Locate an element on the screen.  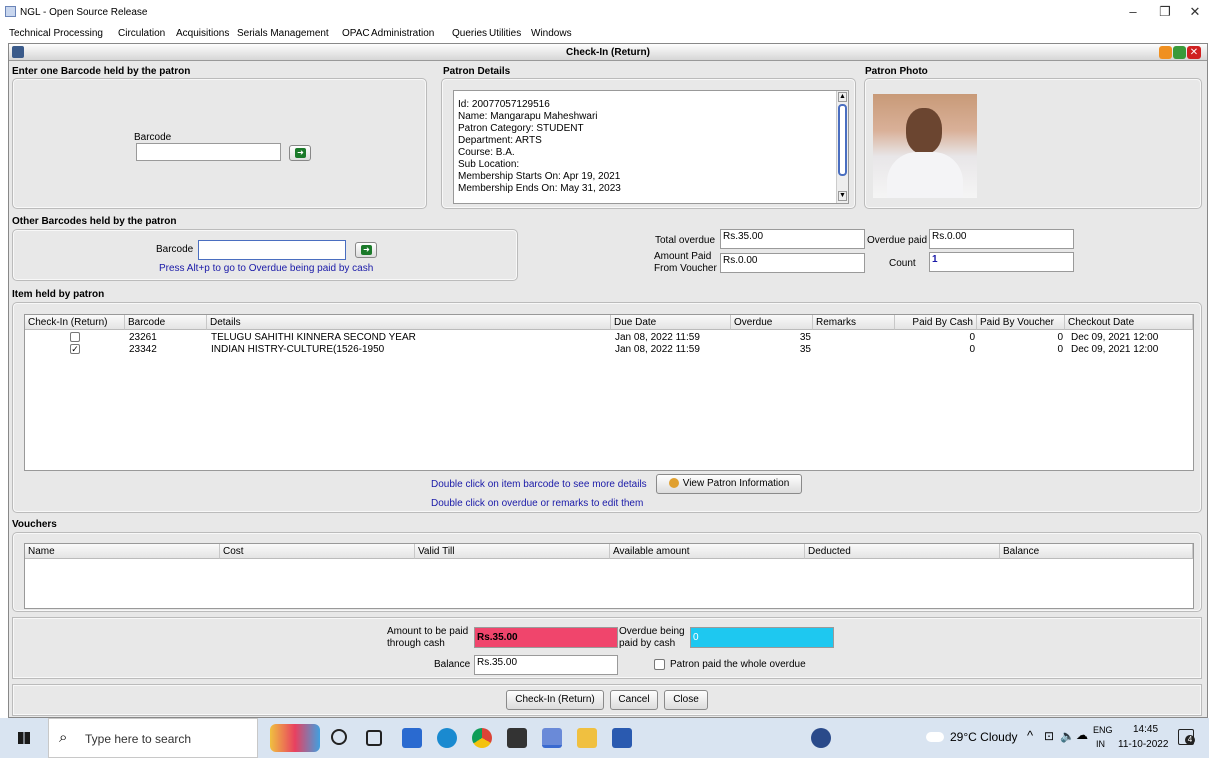
menu-utilities: Utilities is located at coordinates (505, 33).